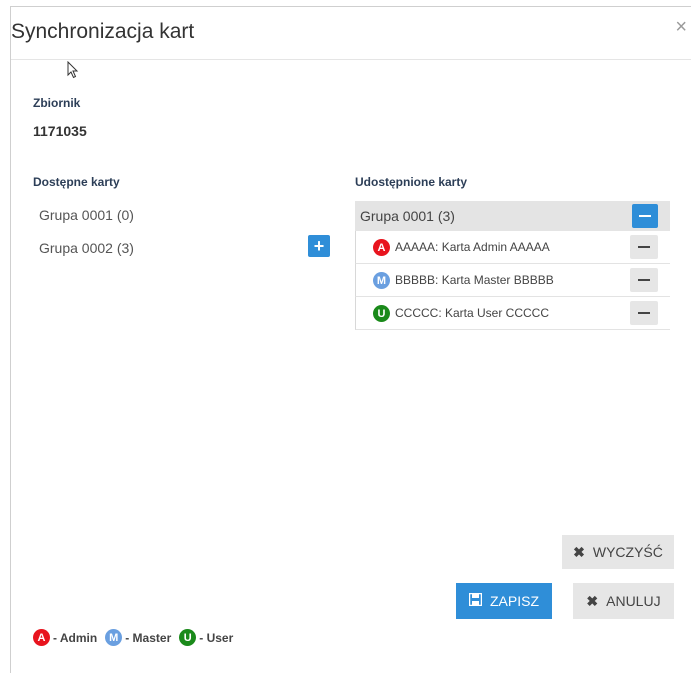 Image resolution: width=691 pixels, height=673 pixels. I want to click on card-row: M BBBBB: Karta Master BBBBB, so click(512, 280).